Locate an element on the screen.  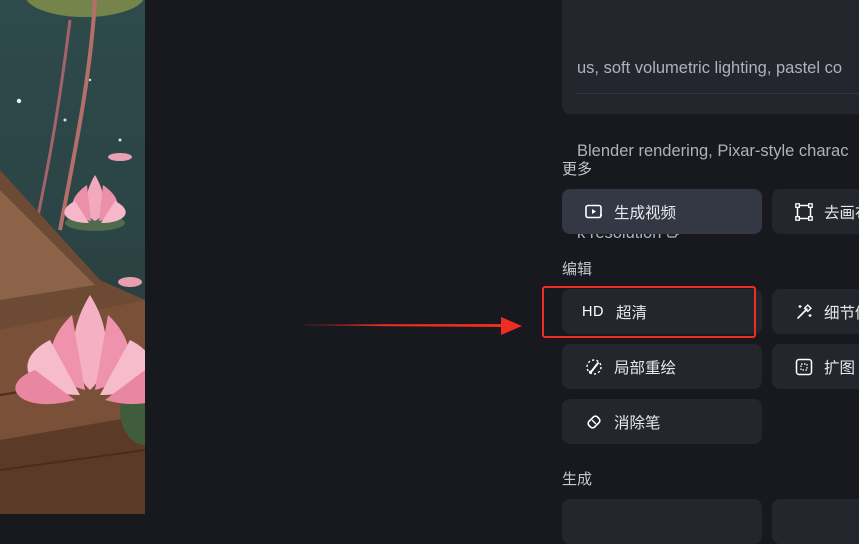
eraser-icon is located at coordinates (594, 422).